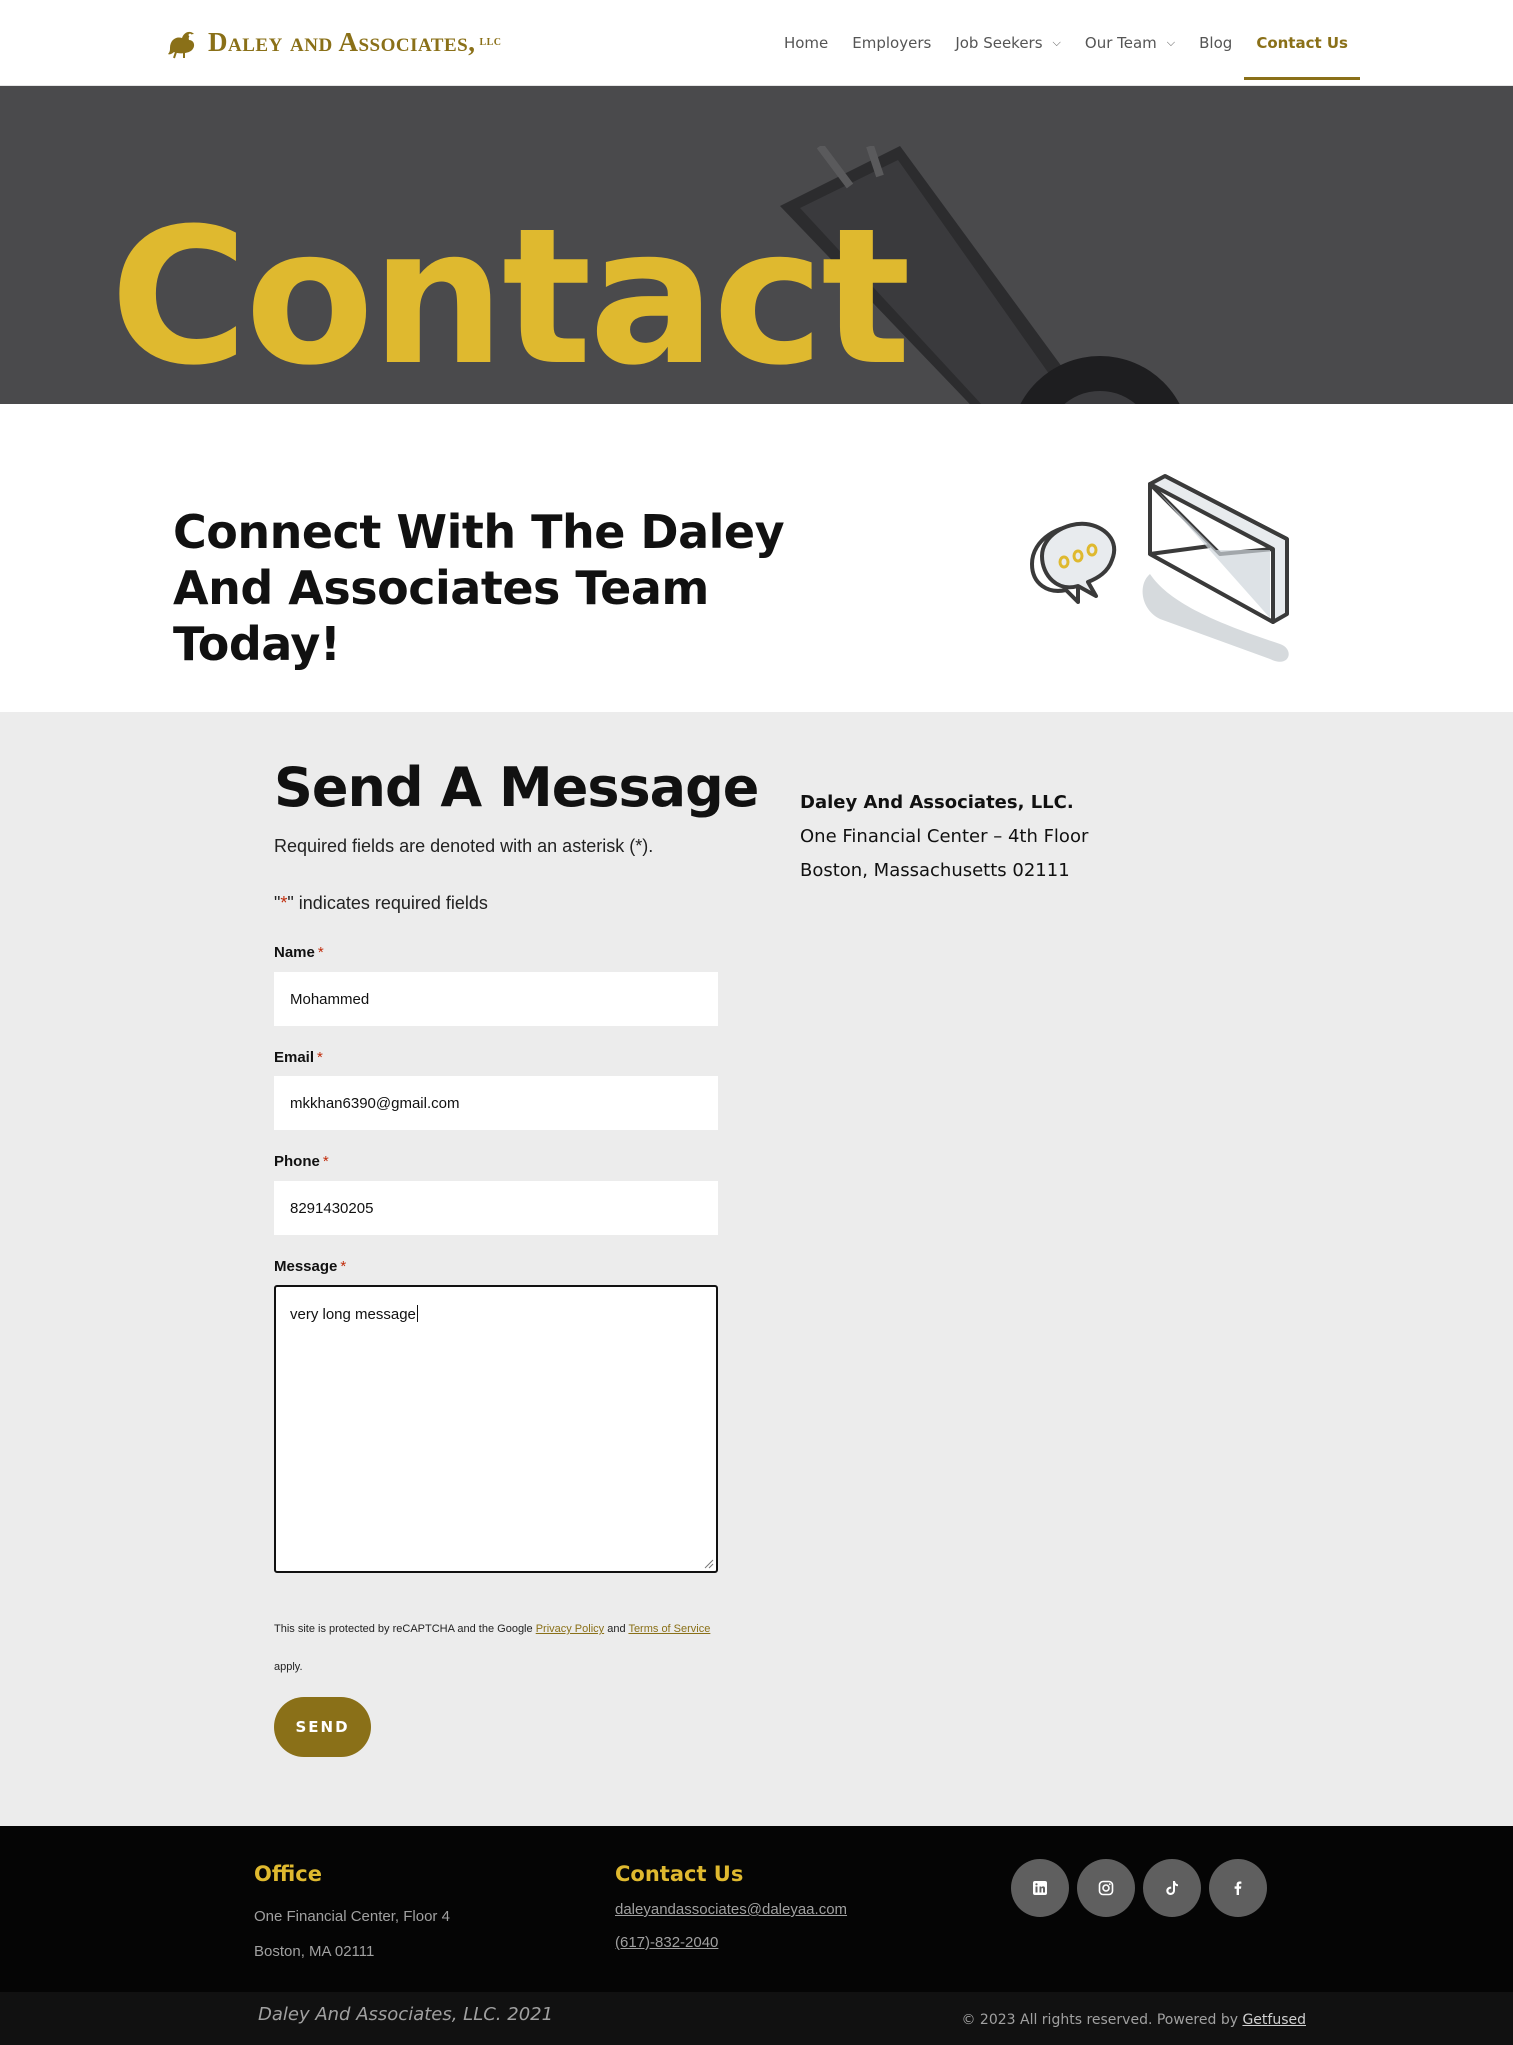 This screenshot has height=2045, width=1513. Describe the element at coordinates (375, 1103) in the screenshot. I see `email-value: mkkhan6390@gmail.com` at that location.